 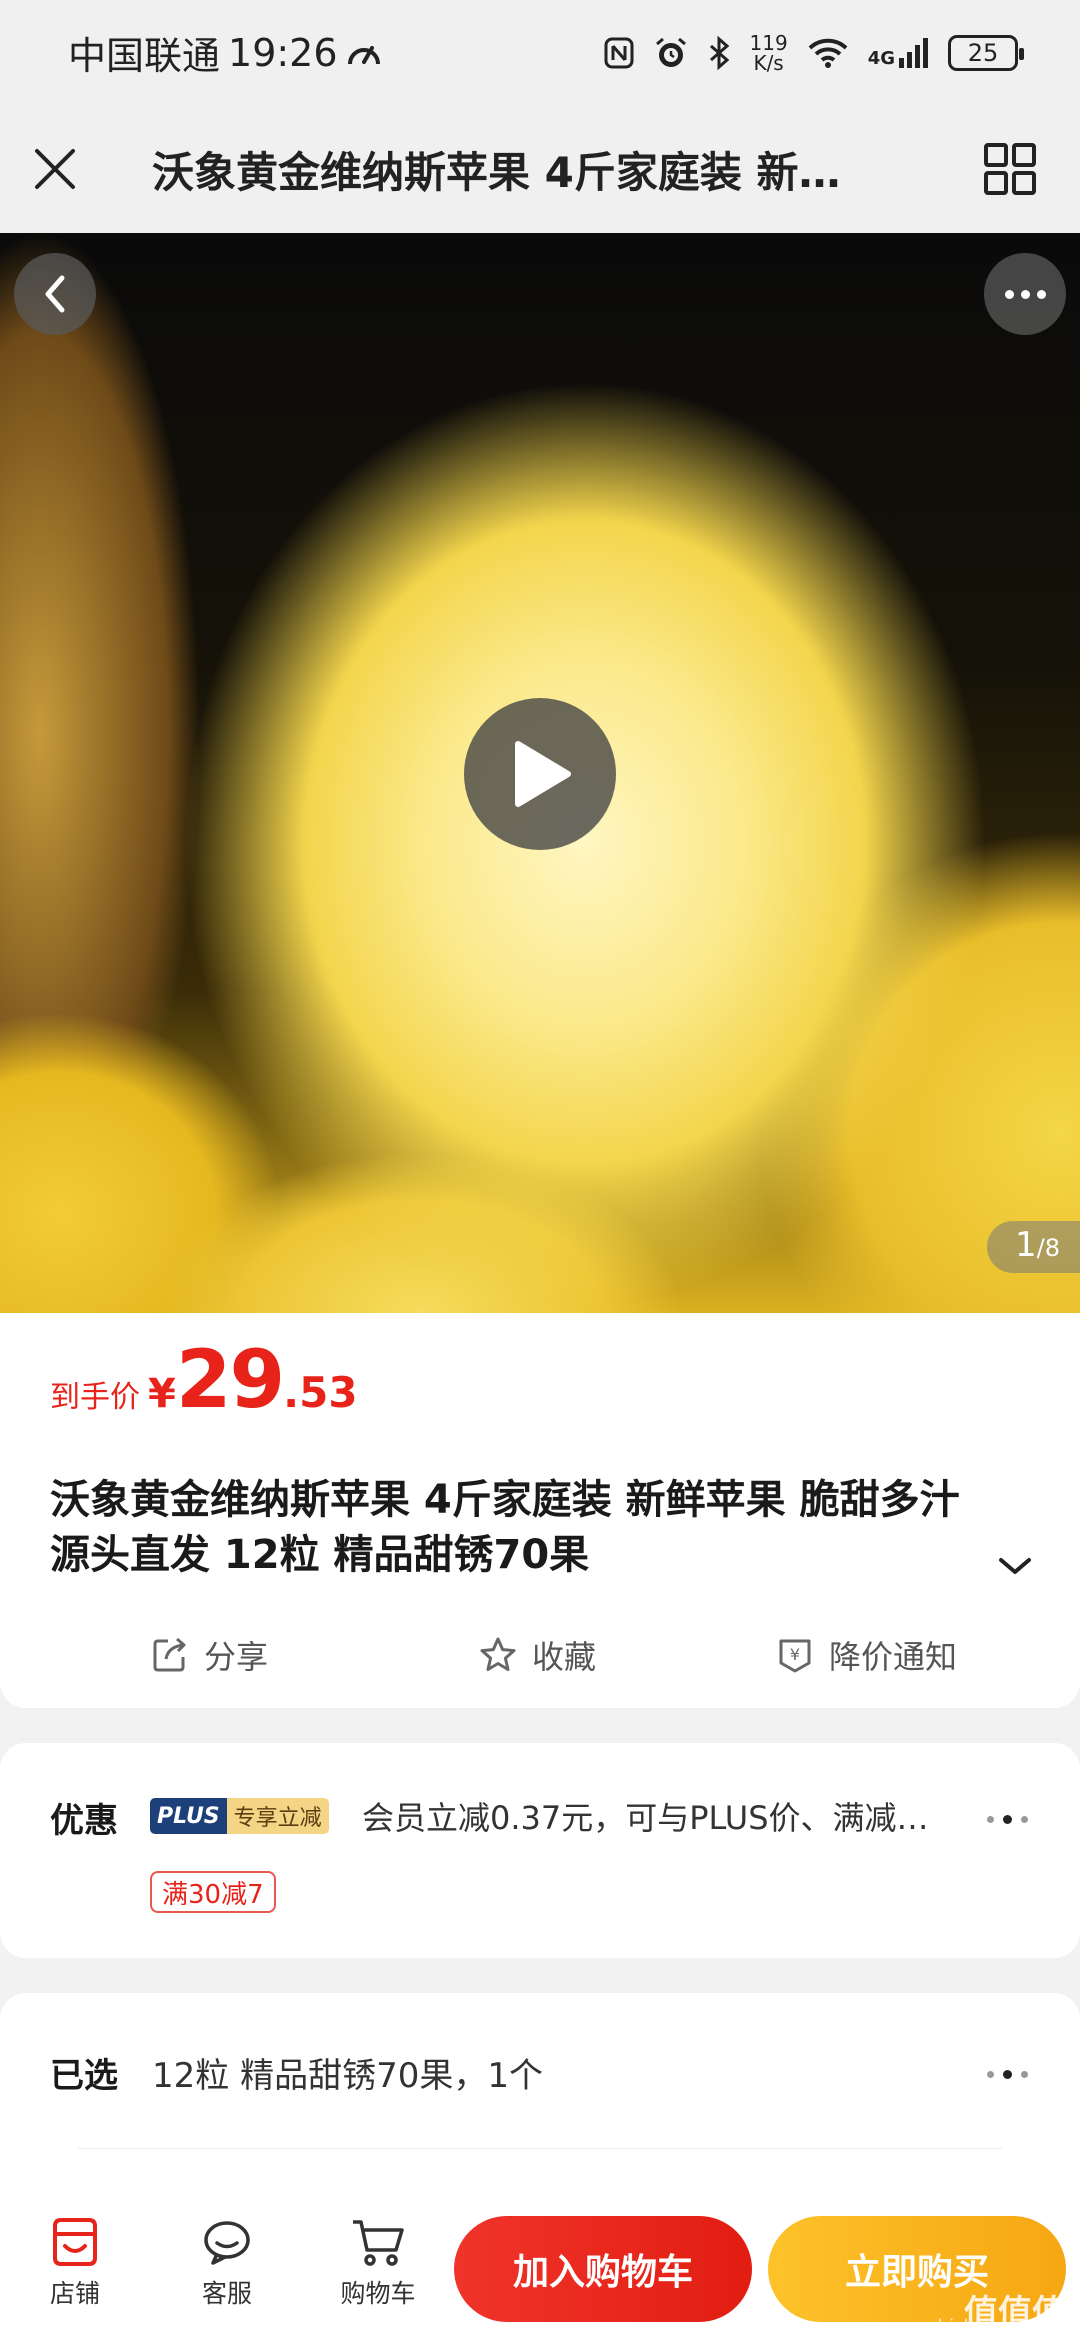 What do you see at coordinates (225, 52) in the screenshot?
I see `status-left: 中国联通 19:26` at bounding box center [225, 52].